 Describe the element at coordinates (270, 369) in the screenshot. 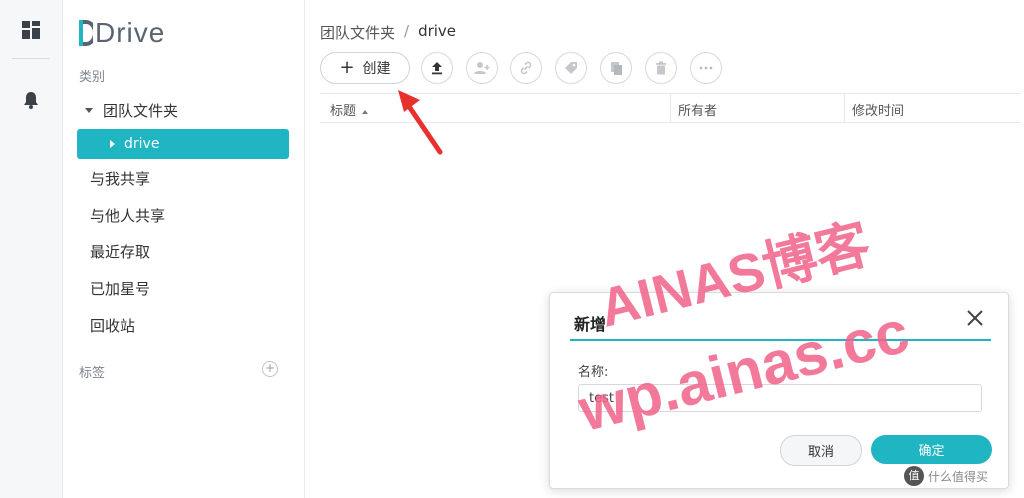

I see `add-tag-icon: +` at that location.